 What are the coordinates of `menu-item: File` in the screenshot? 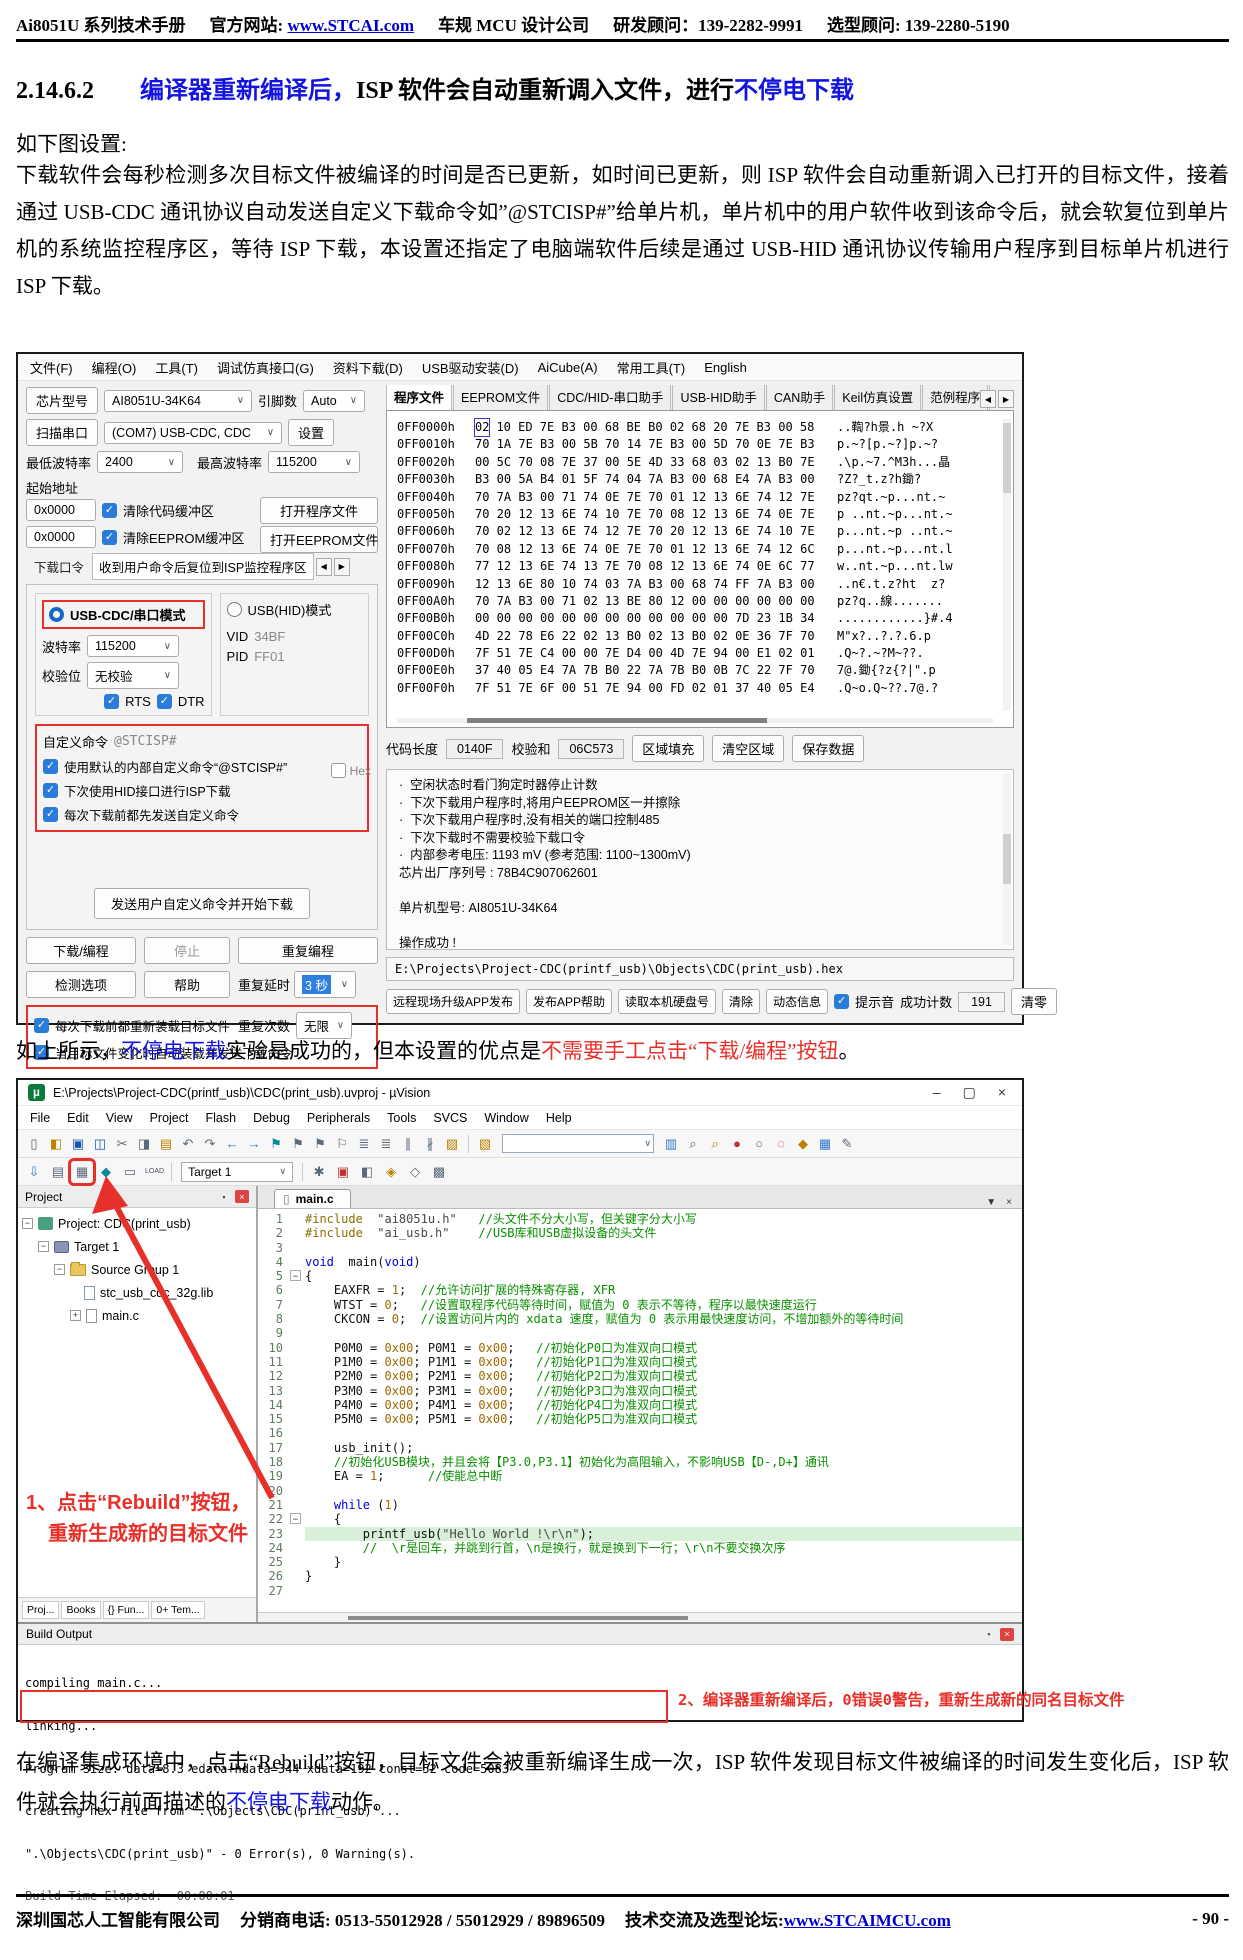 It's located at (40, 1118).